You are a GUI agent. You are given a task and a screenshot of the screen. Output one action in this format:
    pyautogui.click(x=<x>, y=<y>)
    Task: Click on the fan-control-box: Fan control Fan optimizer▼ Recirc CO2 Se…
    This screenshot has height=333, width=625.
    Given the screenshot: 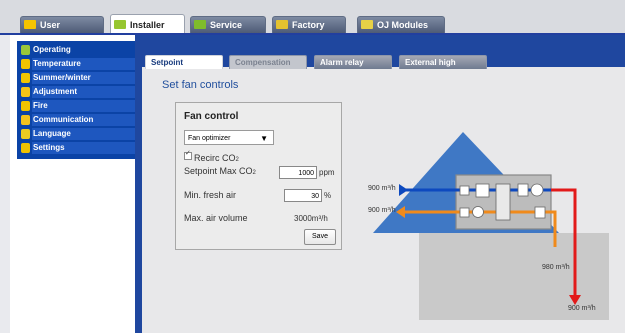 What is the action you would take?
    pyautogui.click(x=258, y=176)
    